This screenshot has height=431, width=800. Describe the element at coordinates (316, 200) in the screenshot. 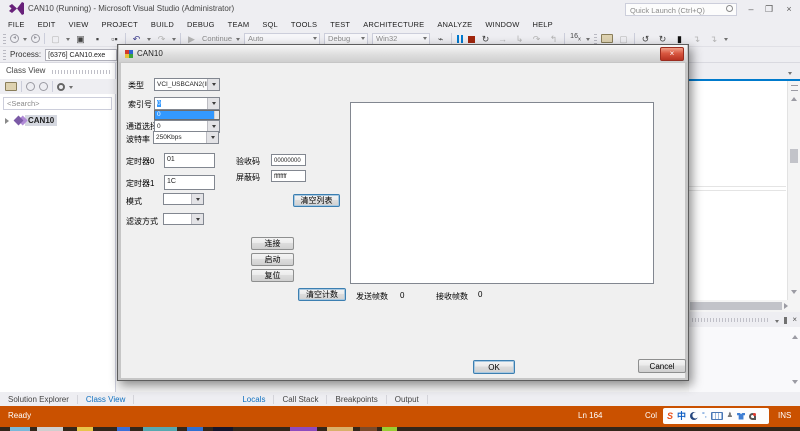

I see `clear-list-button: 清空列表` at that location.